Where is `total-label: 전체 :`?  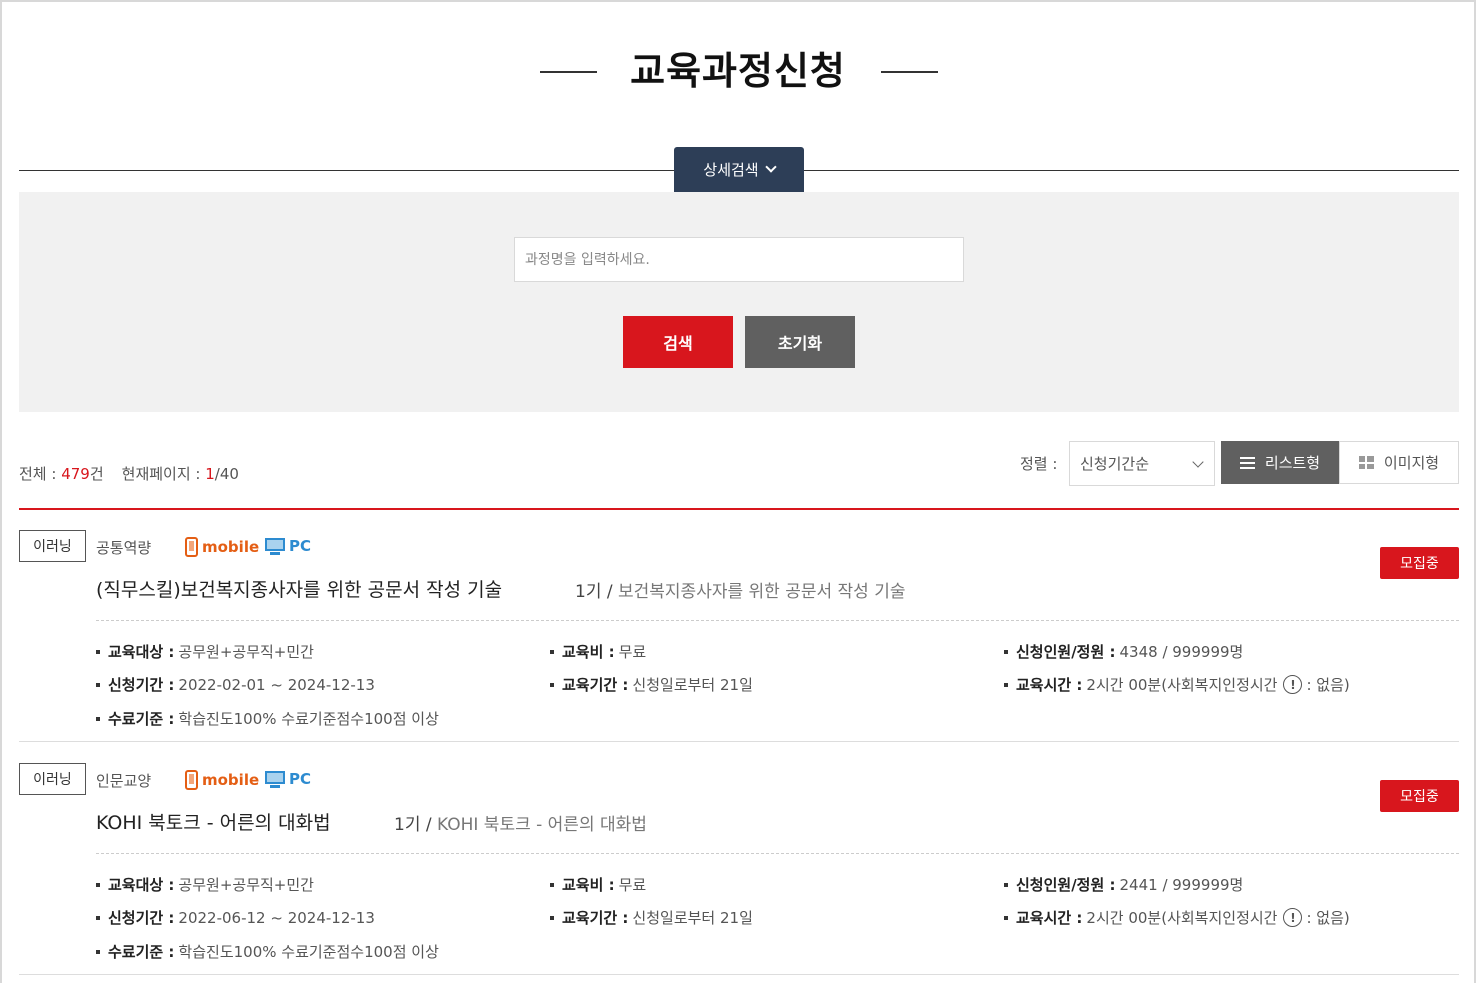
total-label: 전체 : is located at coordinates (40, 474).